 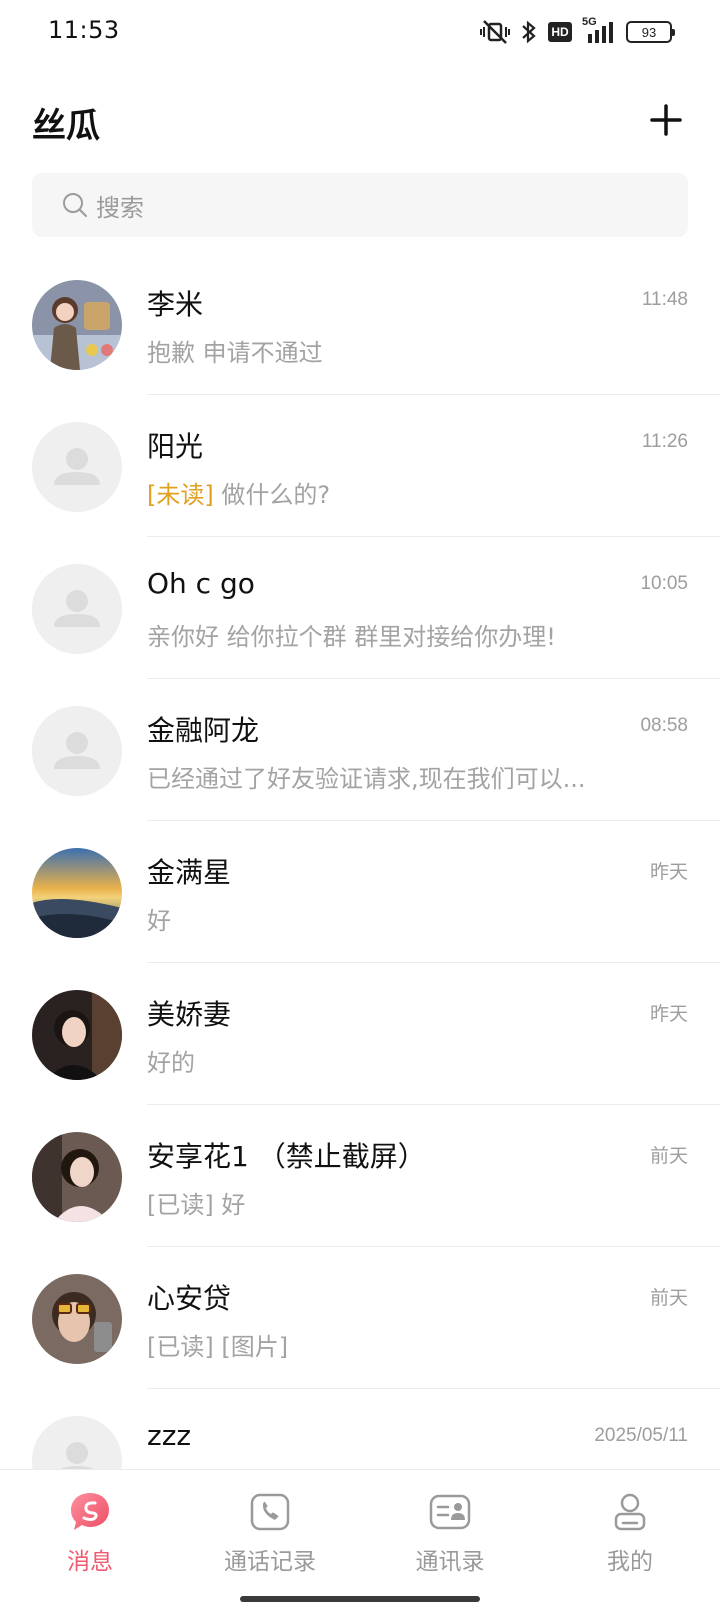 I want to click on contact-name: 李米, so click(x=175, y=304).